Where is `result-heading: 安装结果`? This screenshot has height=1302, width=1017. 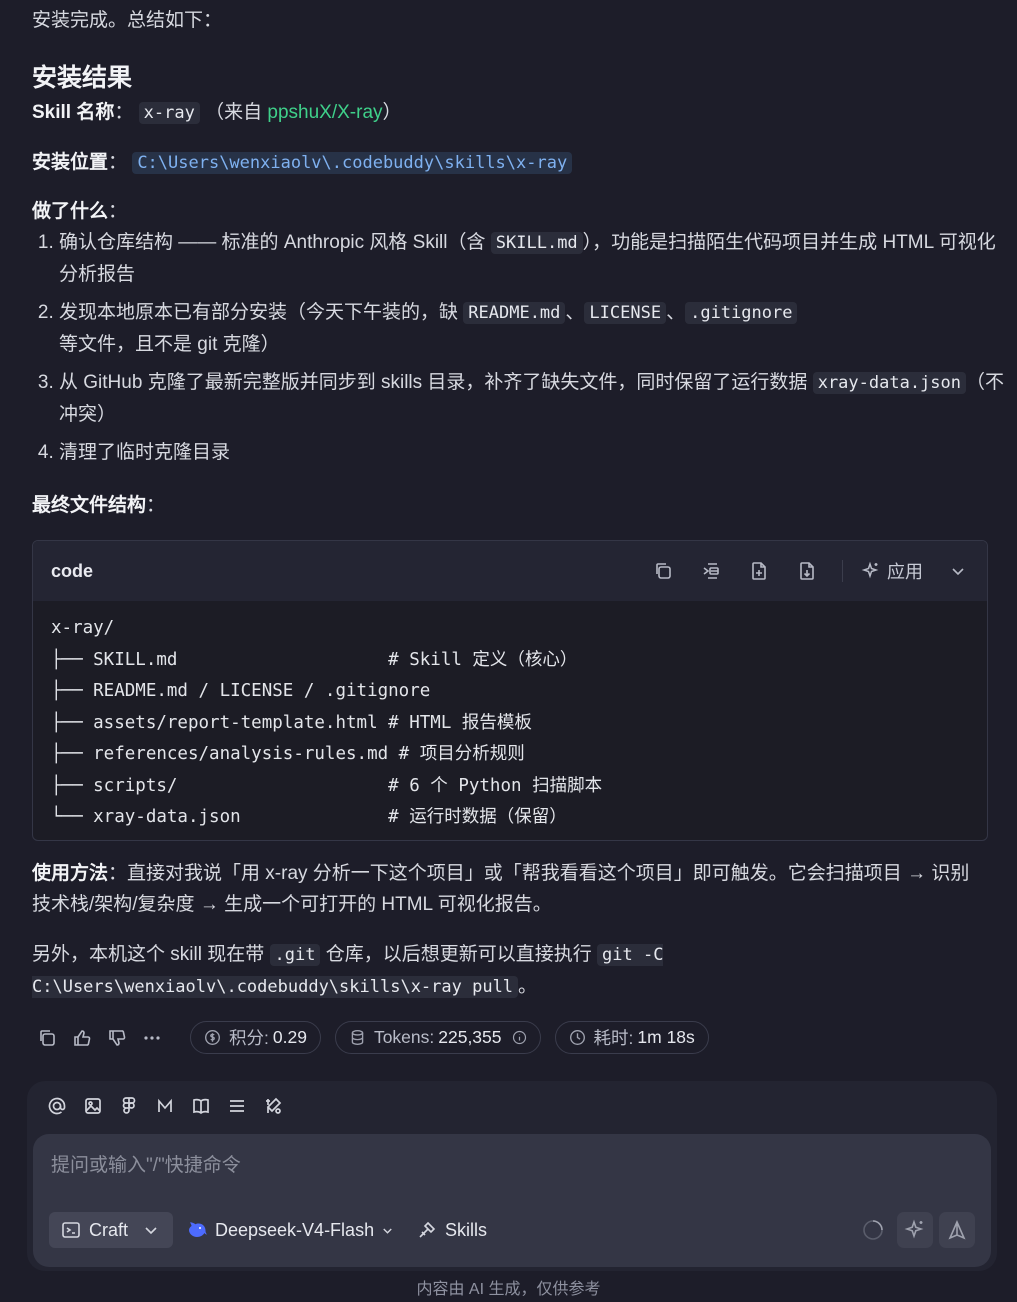 result-heading: 安装结果 is located at coordinates (82, 78).